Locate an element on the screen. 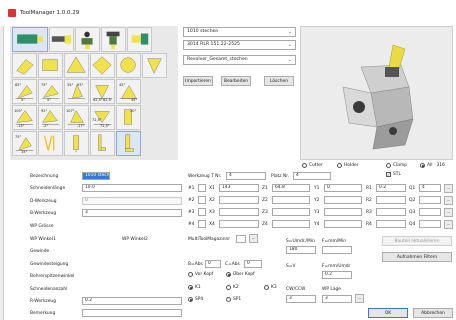 The height and width of the screenshot is (320, 456). revolver-combo: Revolver_Gesamt_stechen ⌄ is located at coordinates (239, 60).